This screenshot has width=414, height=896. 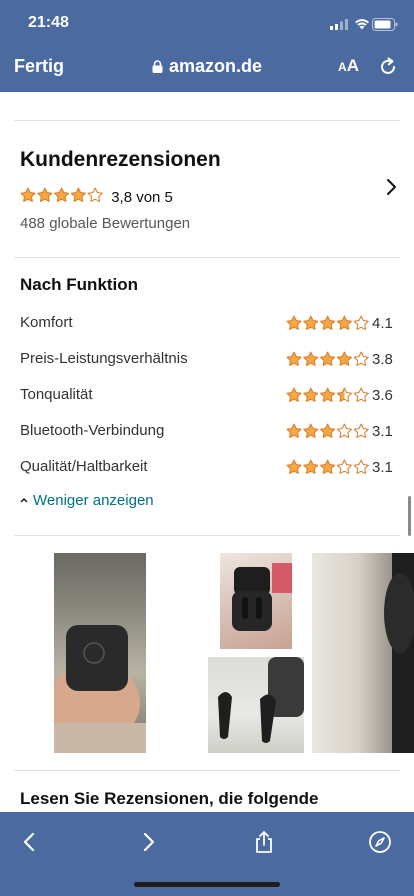 What do you see at coordinates (207, 359) in the screenshot?
I see `feature-row-preis-leistung: Preis-Leistungsverhältnis 3.8` at bounding box center [207, 359].